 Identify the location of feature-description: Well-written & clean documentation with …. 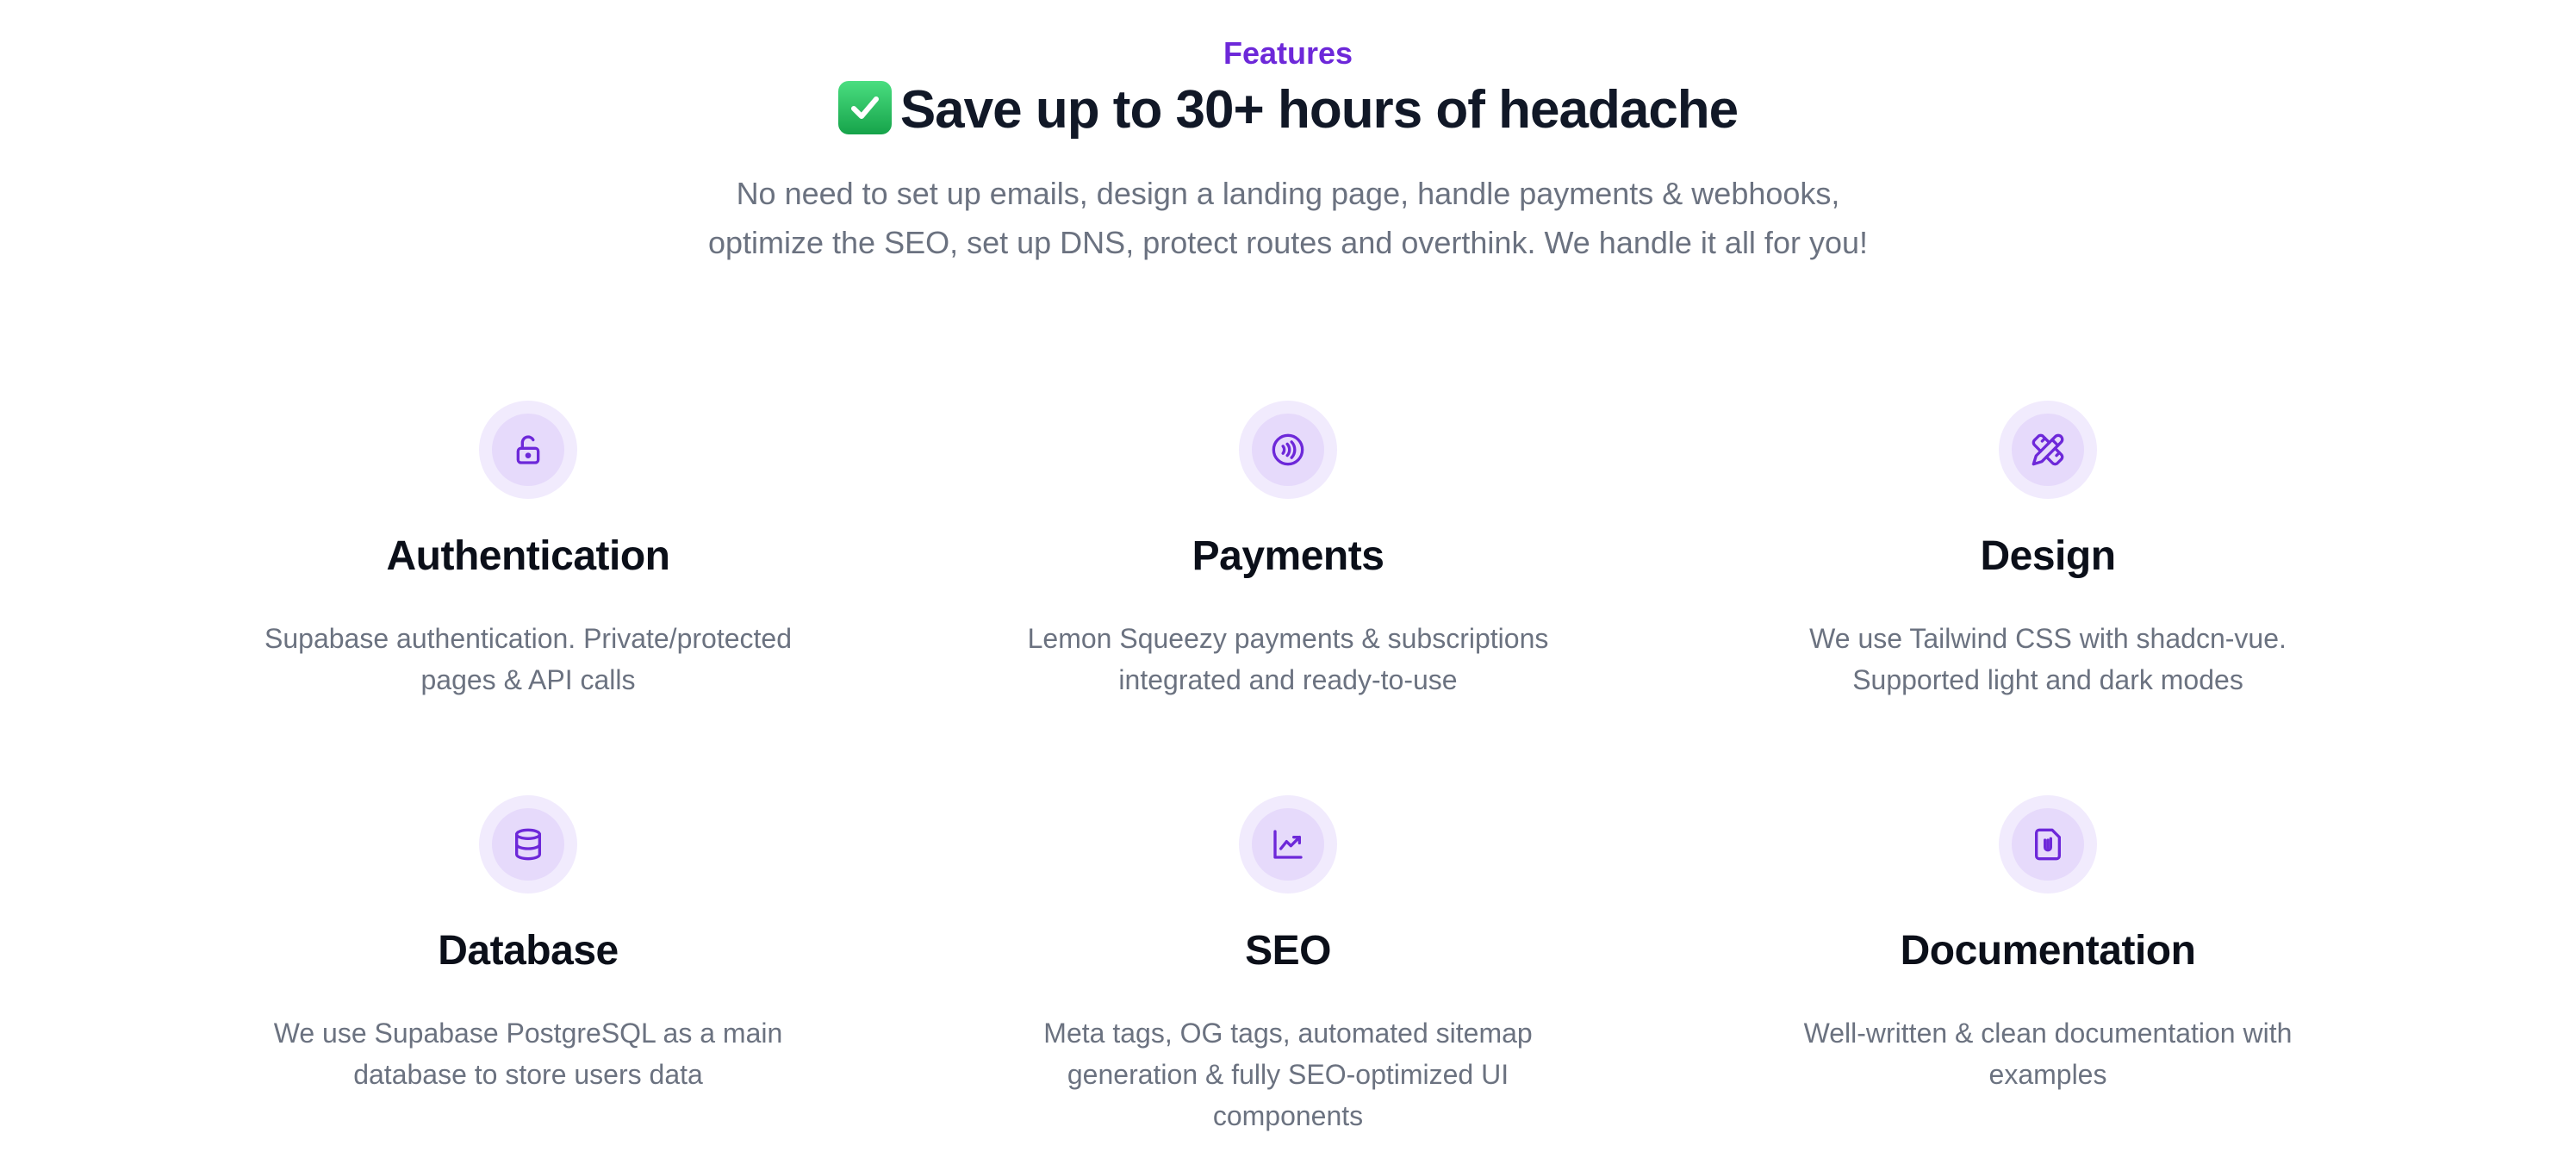
(2048, 1054).